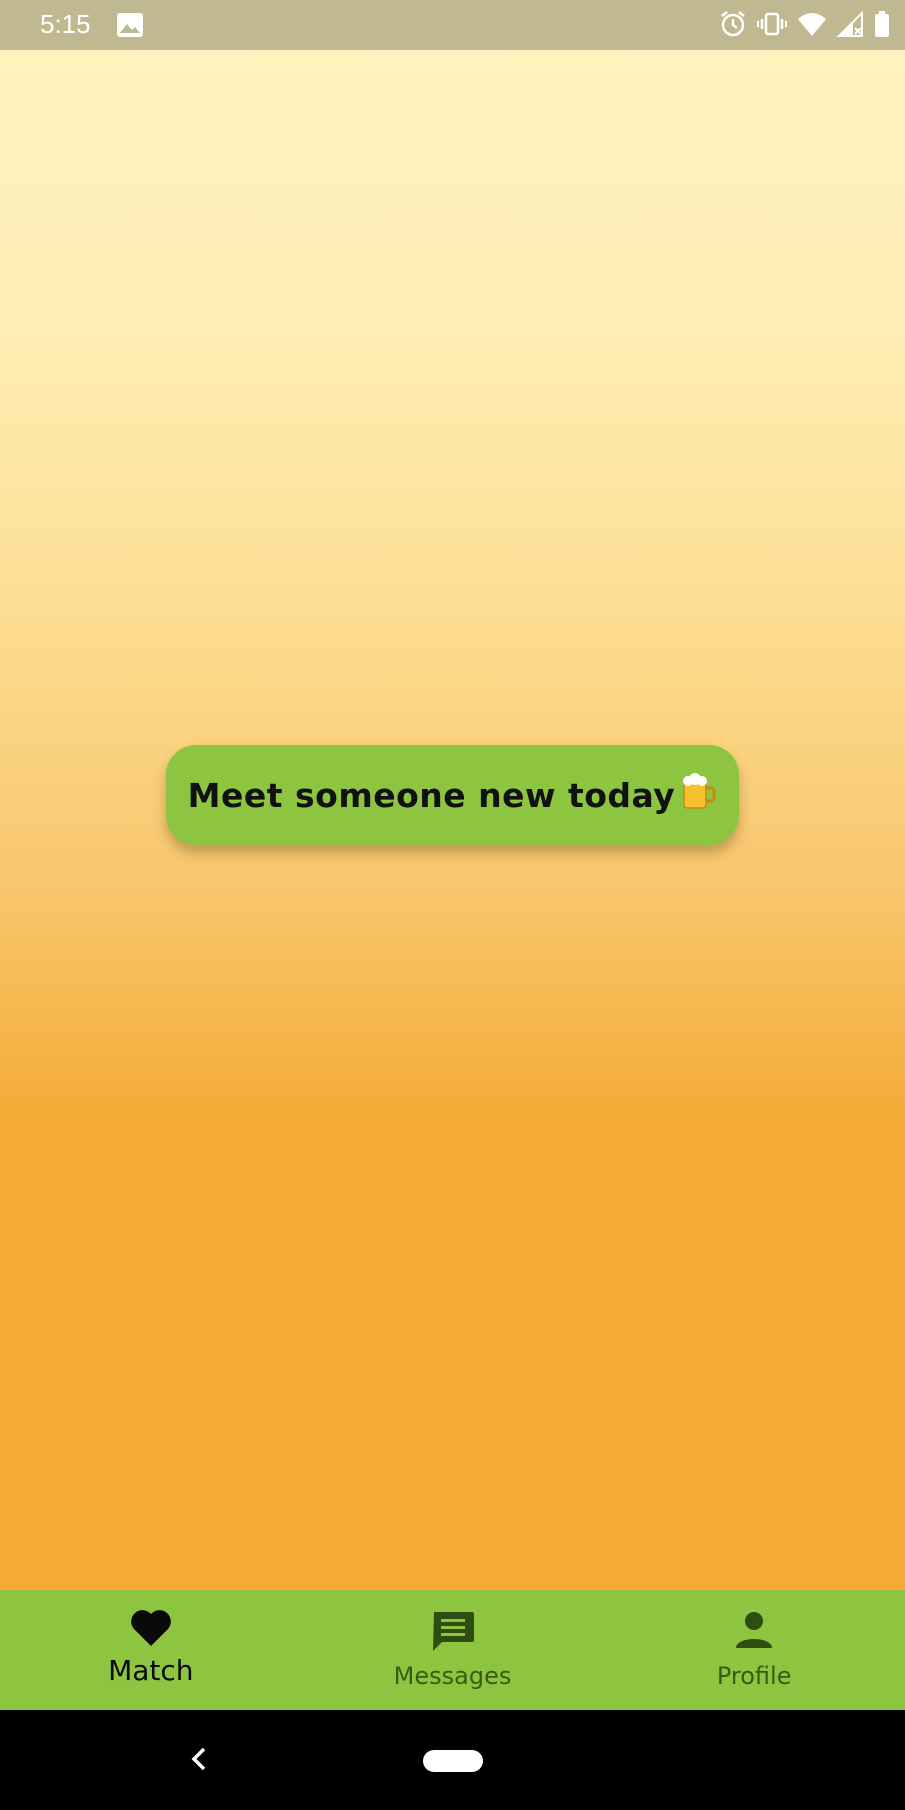 The height and width of the screenshot is (1810, 905). Describe the element at coordinates (452, 25) in the screenshot. I see `status-bar: 5:15` at that location.